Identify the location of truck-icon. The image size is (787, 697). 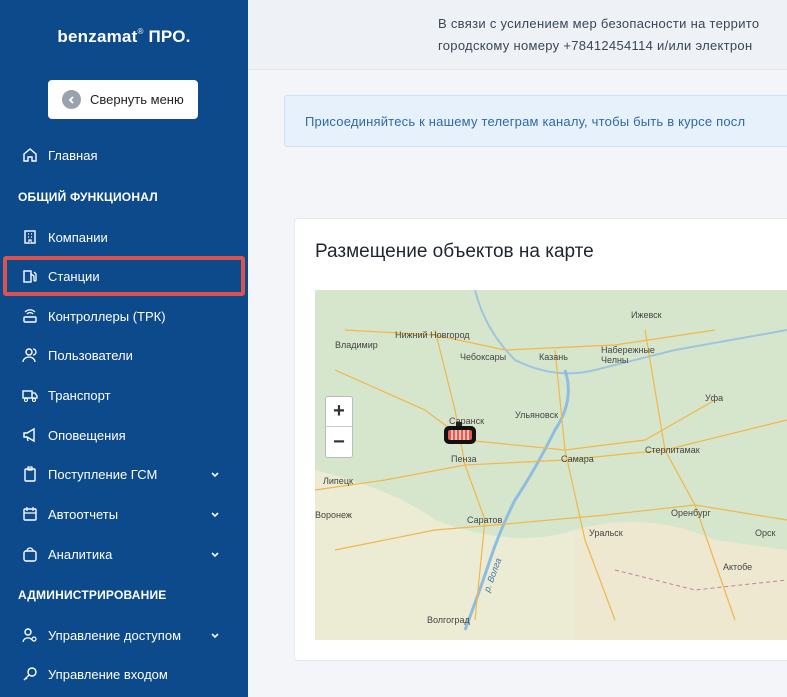
(30, 395).